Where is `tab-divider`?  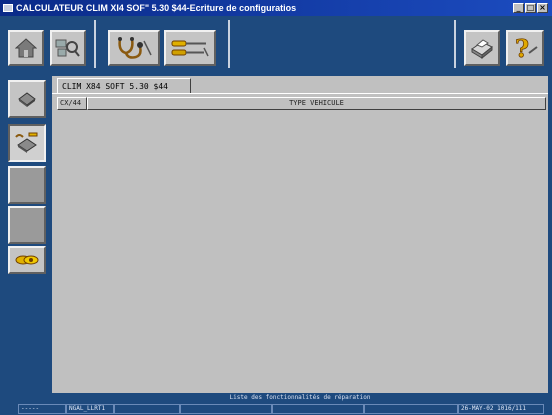 tab-divider is located at coordinates (300, 93).